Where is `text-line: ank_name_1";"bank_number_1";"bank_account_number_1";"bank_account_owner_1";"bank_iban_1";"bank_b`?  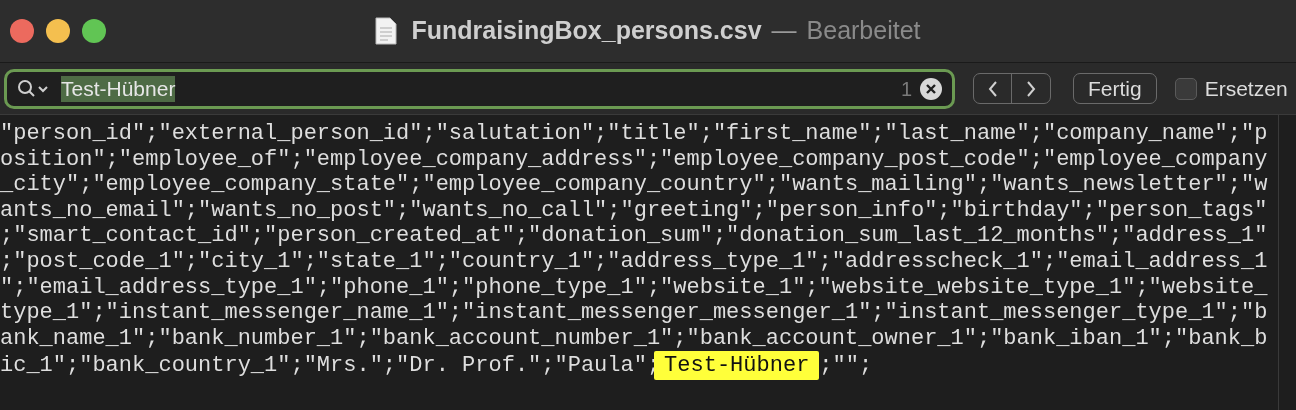
text-line: ank_name_1";"bank_number_1";"bank_account_number_1";"bank_account_owner_1";"bank_iban_1";"bank_b is located at coordinates (634, 338).